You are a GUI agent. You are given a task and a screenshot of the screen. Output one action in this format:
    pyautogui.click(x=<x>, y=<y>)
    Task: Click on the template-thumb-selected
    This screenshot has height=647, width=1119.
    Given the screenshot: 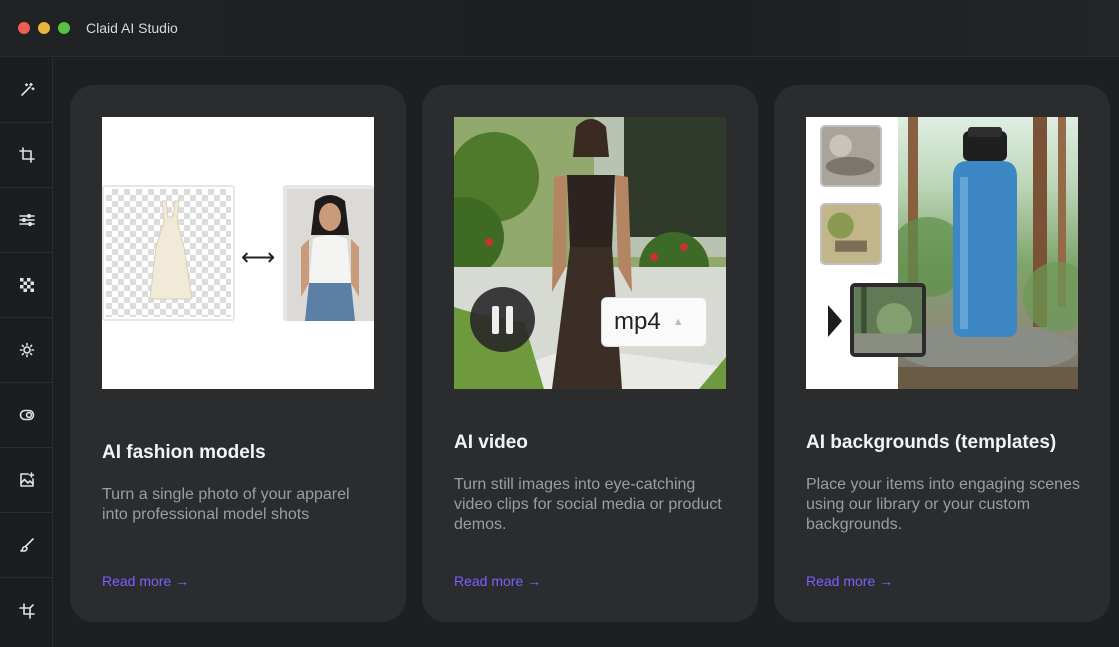 What is the action you would take?
    pyautogui.click(x=888, y=320)
    